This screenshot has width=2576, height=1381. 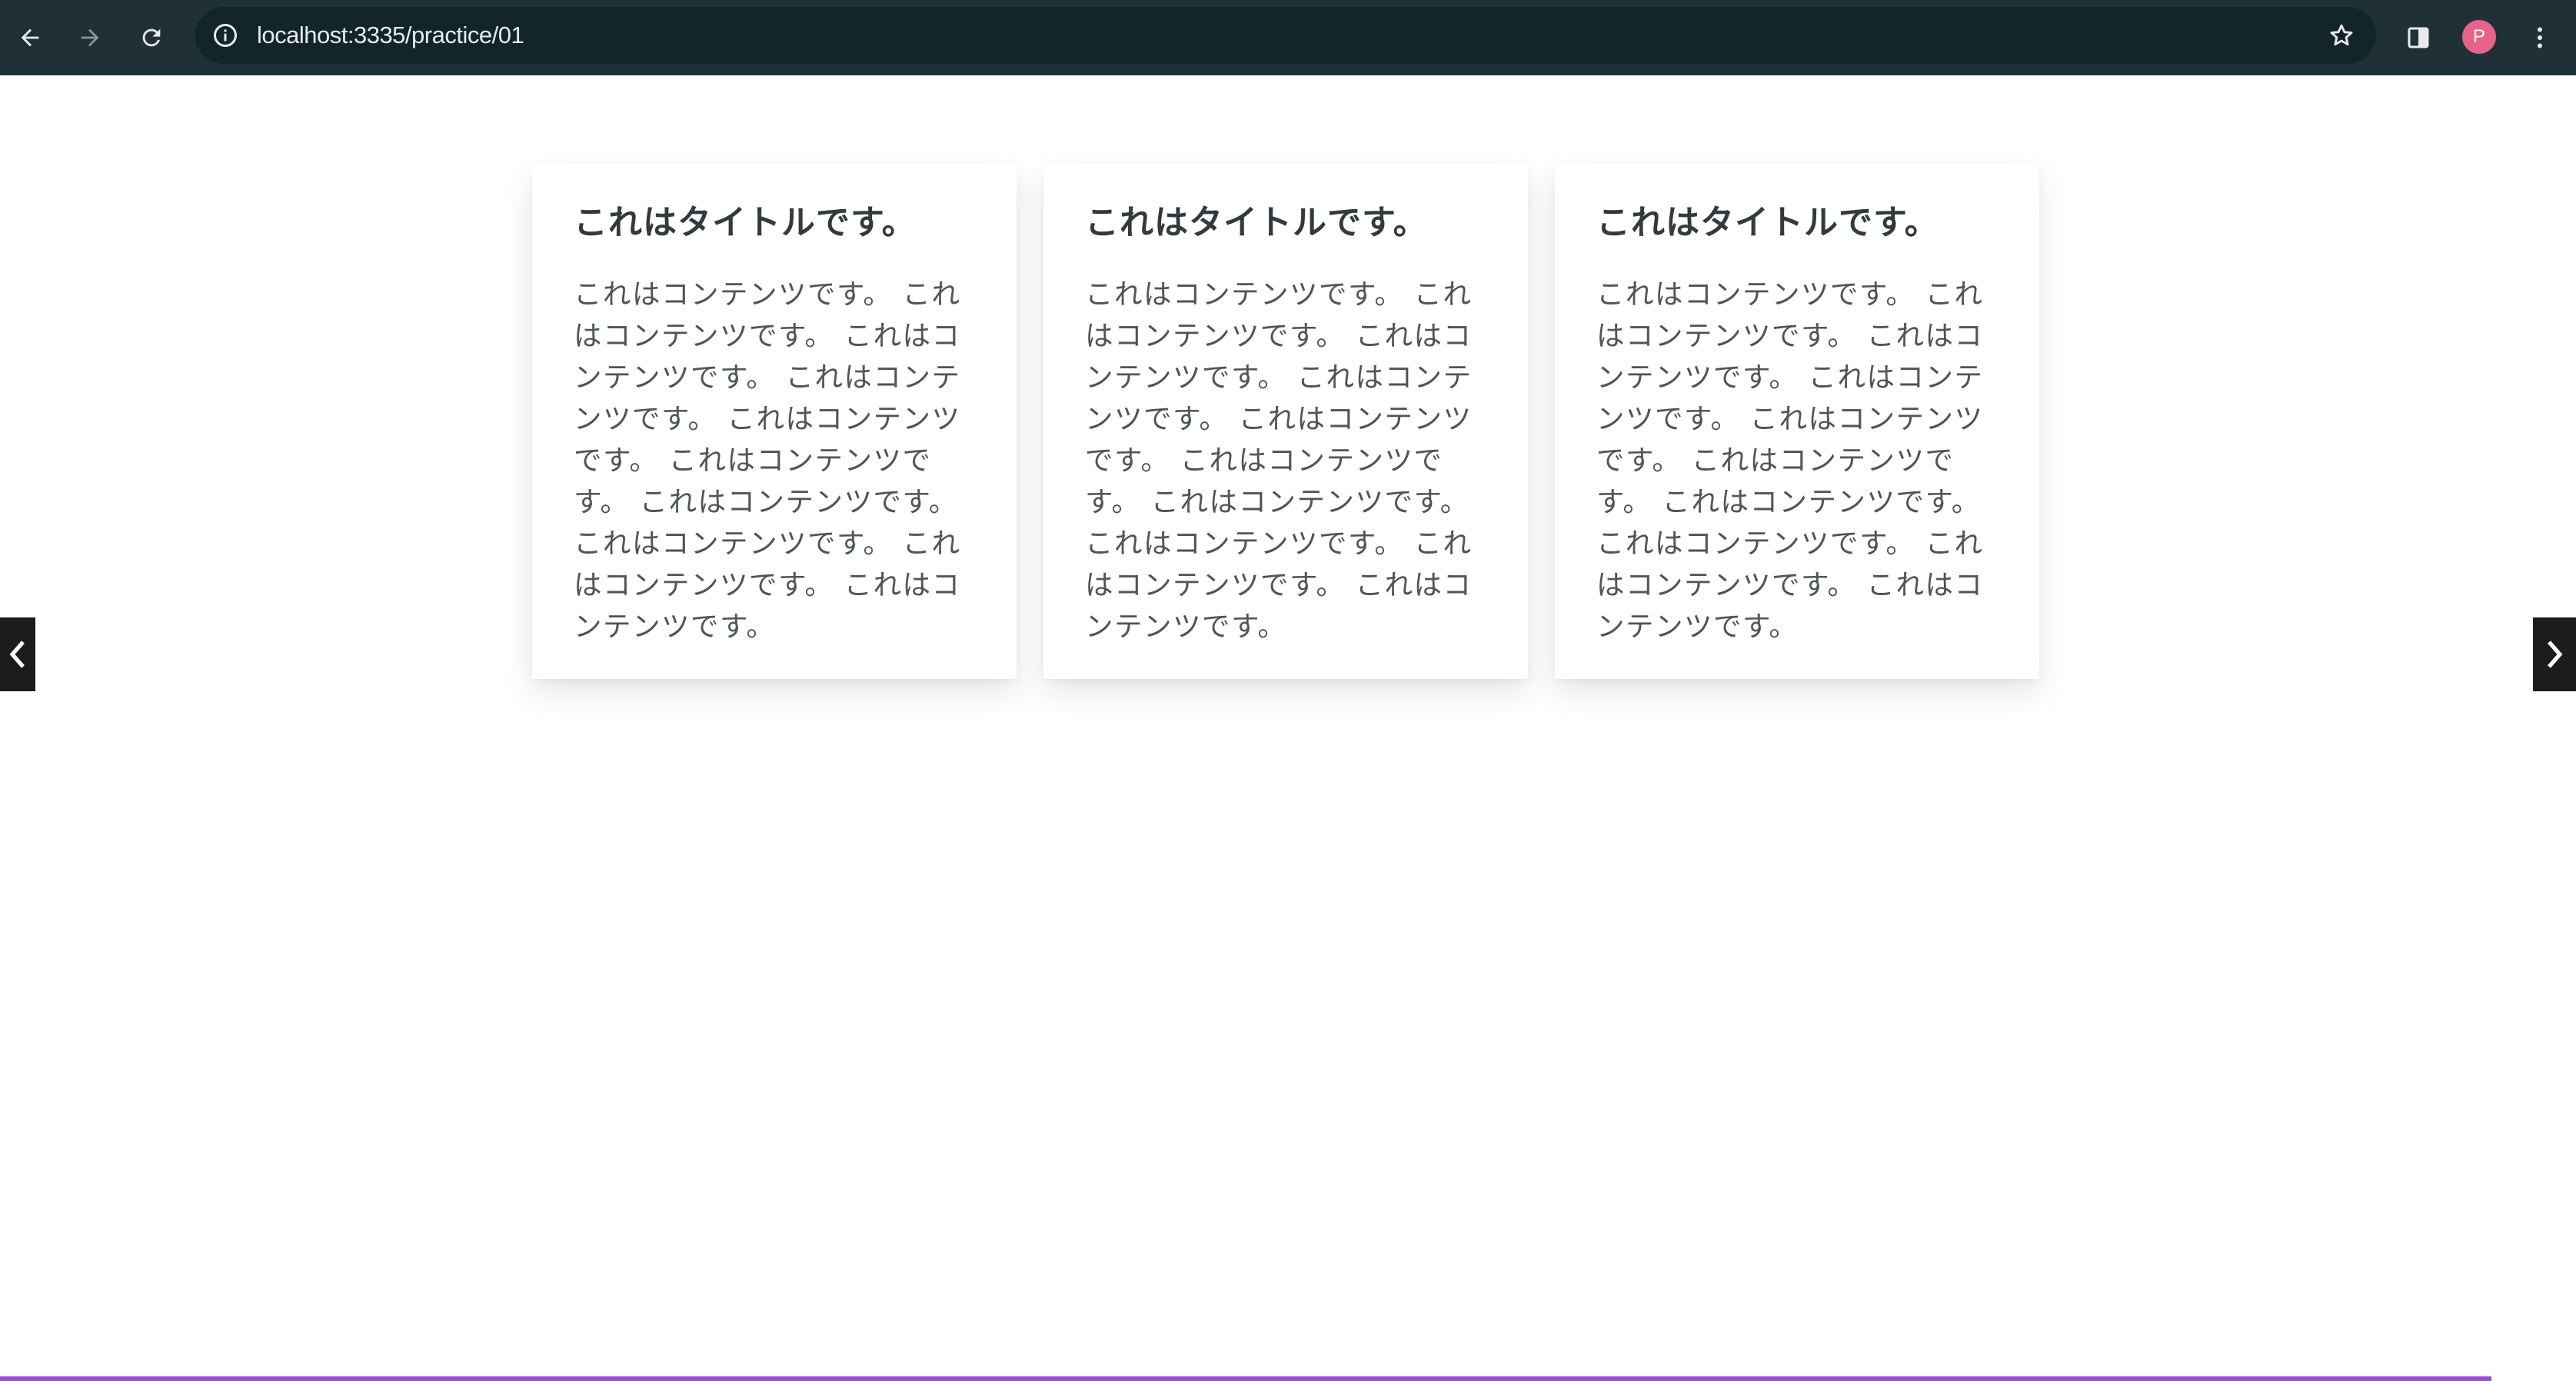 What do you see at coordinates (1245, 1378) in the screenshot?
I see `bottom-accent-line` at bounding box center [1245, 1378].